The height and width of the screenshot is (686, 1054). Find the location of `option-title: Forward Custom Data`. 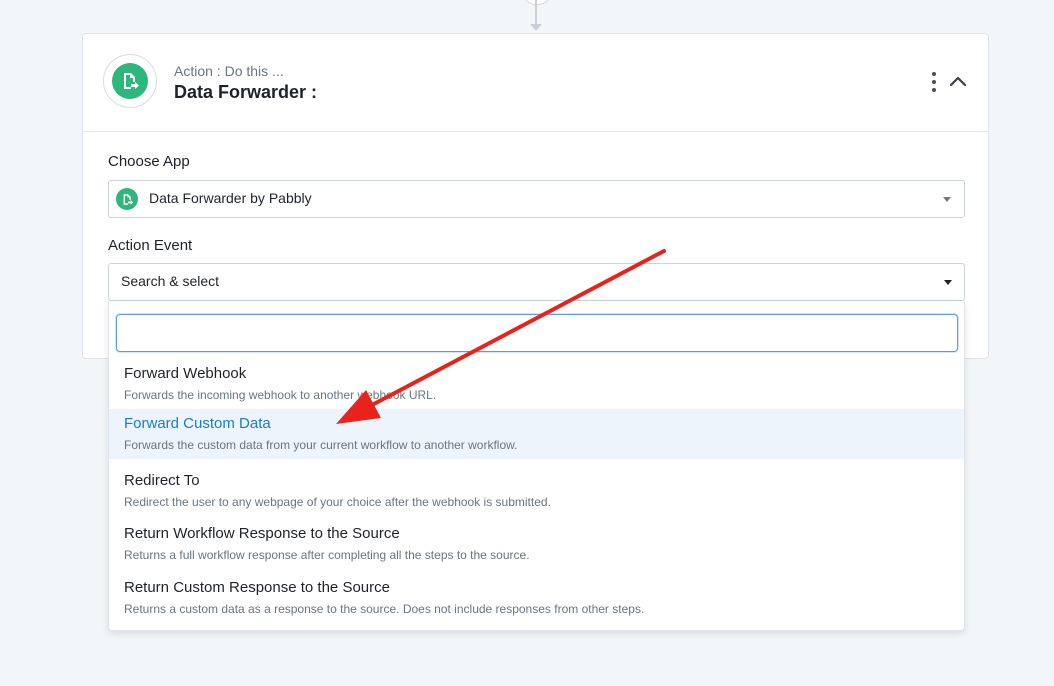

option-title: Forward Custom Data is located at coordinates (197, 423).